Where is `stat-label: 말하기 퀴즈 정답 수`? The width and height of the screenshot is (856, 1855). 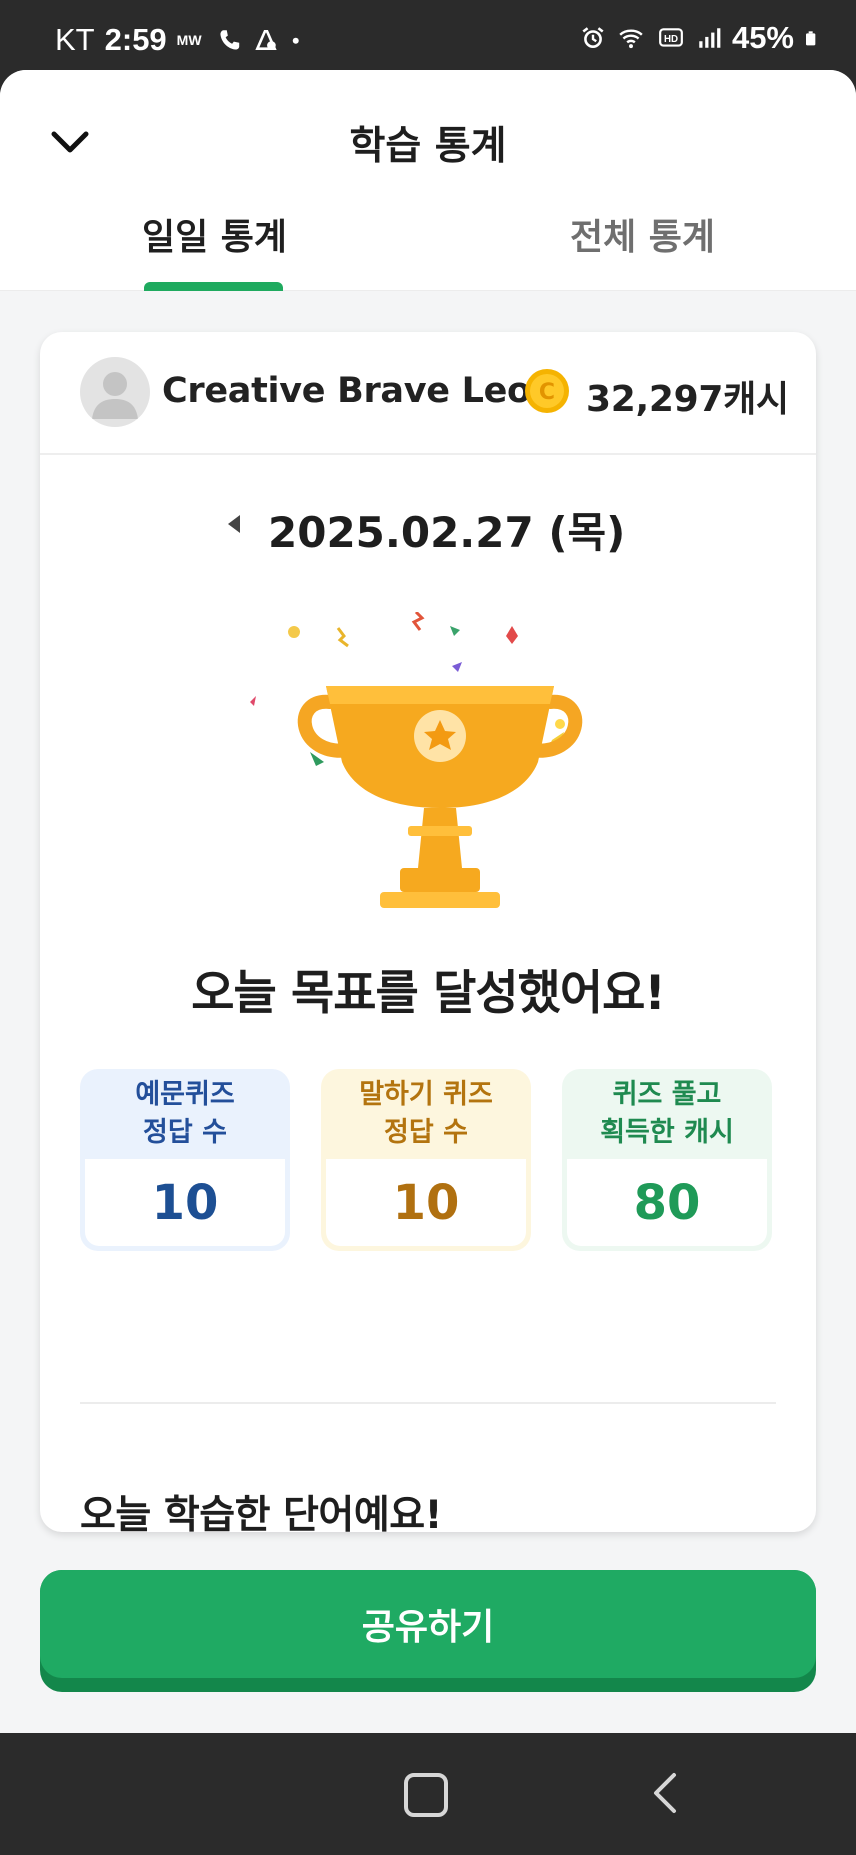
stat-label: 말하기 퀴즈 정답 수 is located at coordinates (426, 1114).